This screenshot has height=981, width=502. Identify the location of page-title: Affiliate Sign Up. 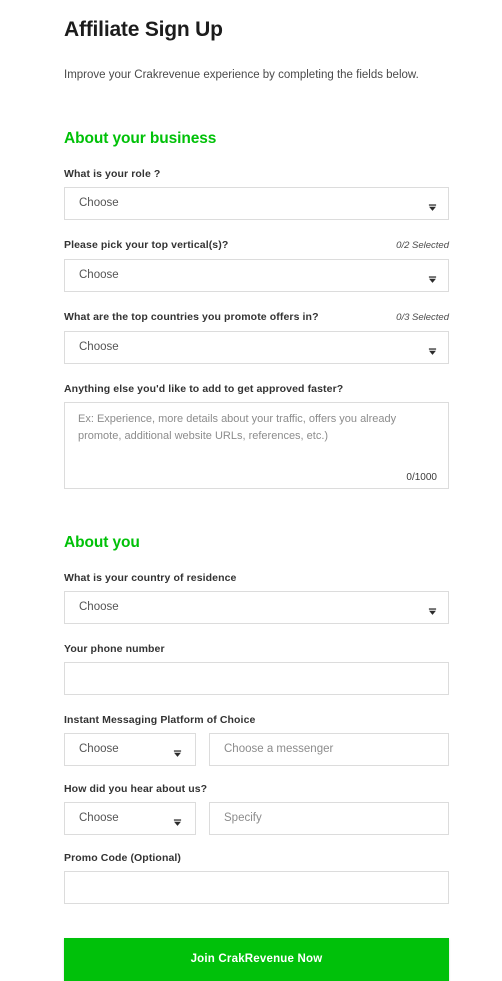
(143, 29).